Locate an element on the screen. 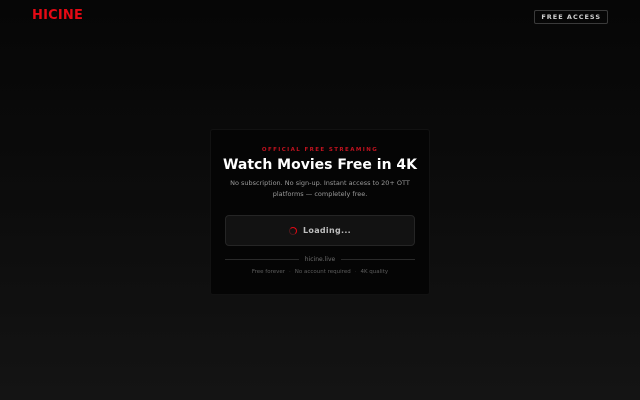  divider-line-right is located at coordinates (378, 259).